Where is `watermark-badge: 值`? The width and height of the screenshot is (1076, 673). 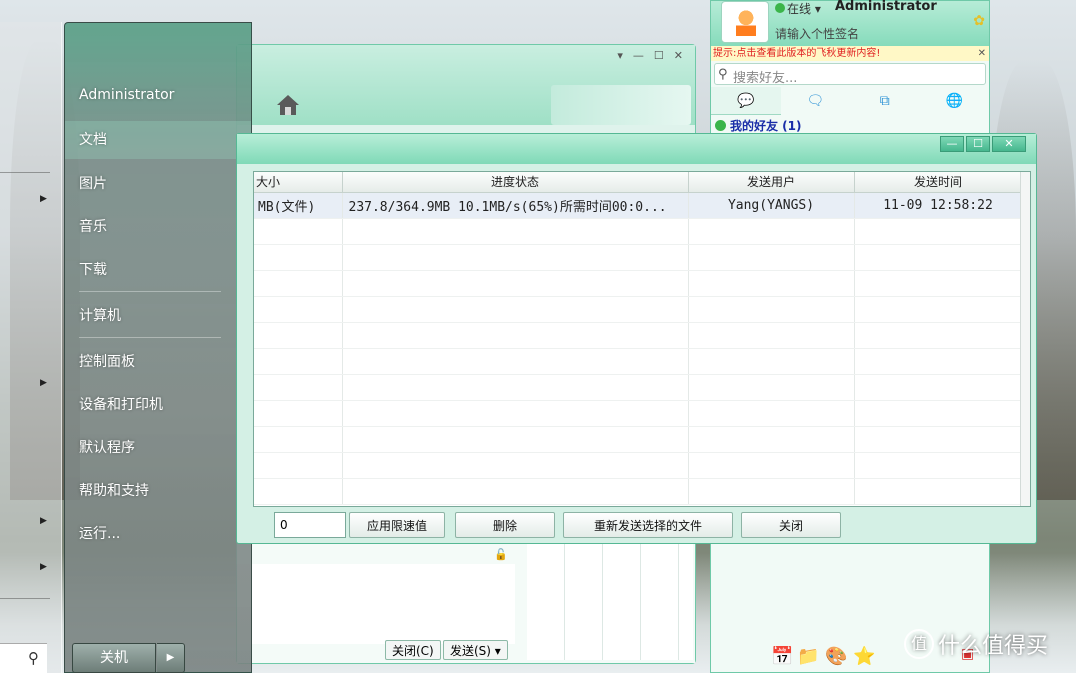
watermark-badge: 值 is located at coordinates (919, 644).